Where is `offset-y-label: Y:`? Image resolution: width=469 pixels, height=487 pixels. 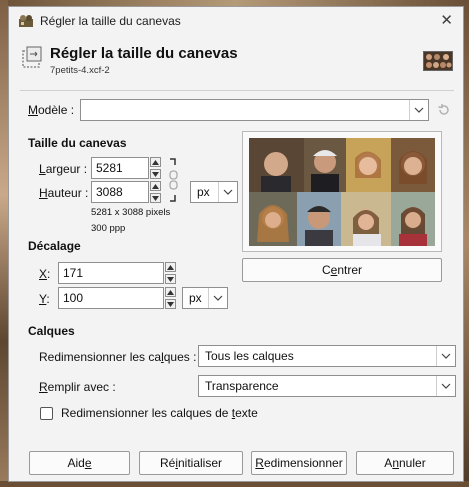
offset-y-label: Y: is located at coordinates (44, 299).